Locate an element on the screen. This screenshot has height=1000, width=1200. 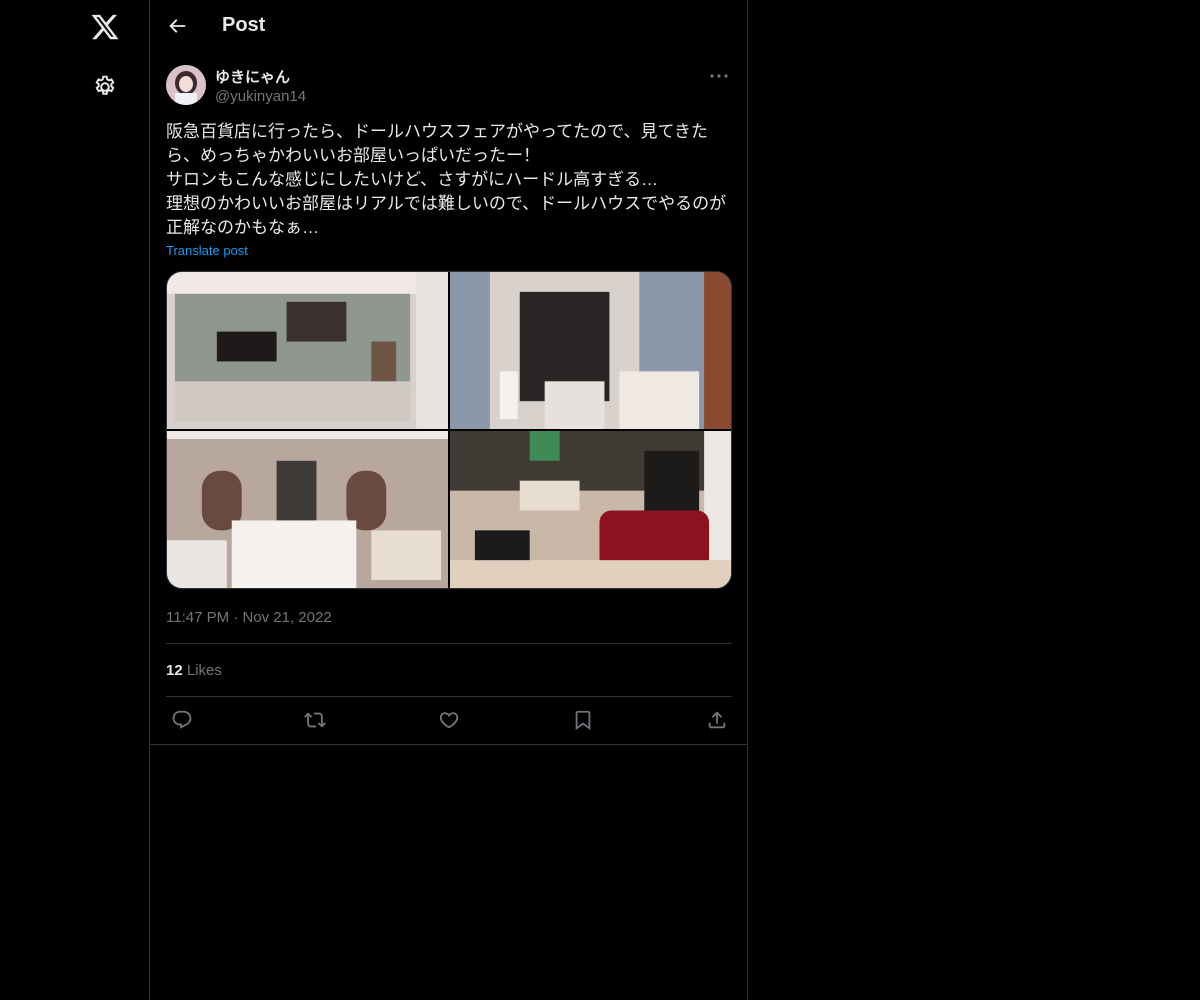
reply-icon is located at coordinates (182, 720).